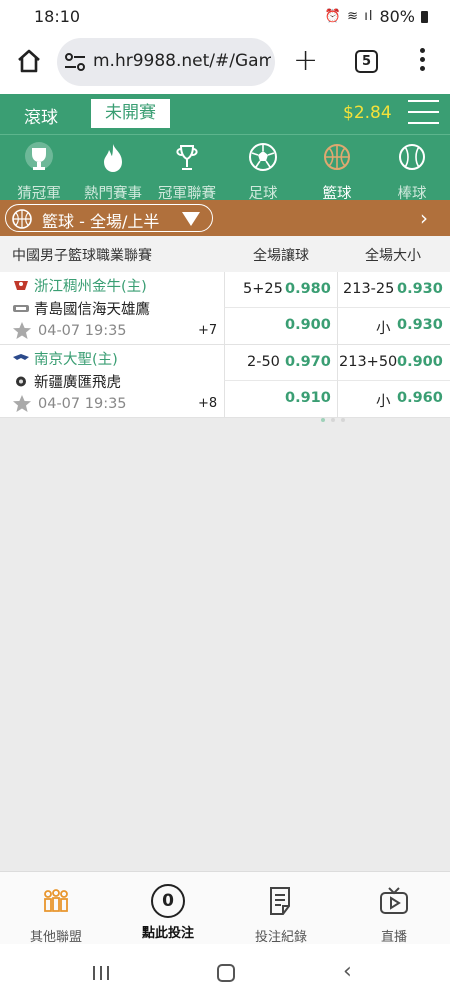 This screenshot has width=450, height=1000. I want to click on home-team: 南京大聖(主), so click(65, 358).